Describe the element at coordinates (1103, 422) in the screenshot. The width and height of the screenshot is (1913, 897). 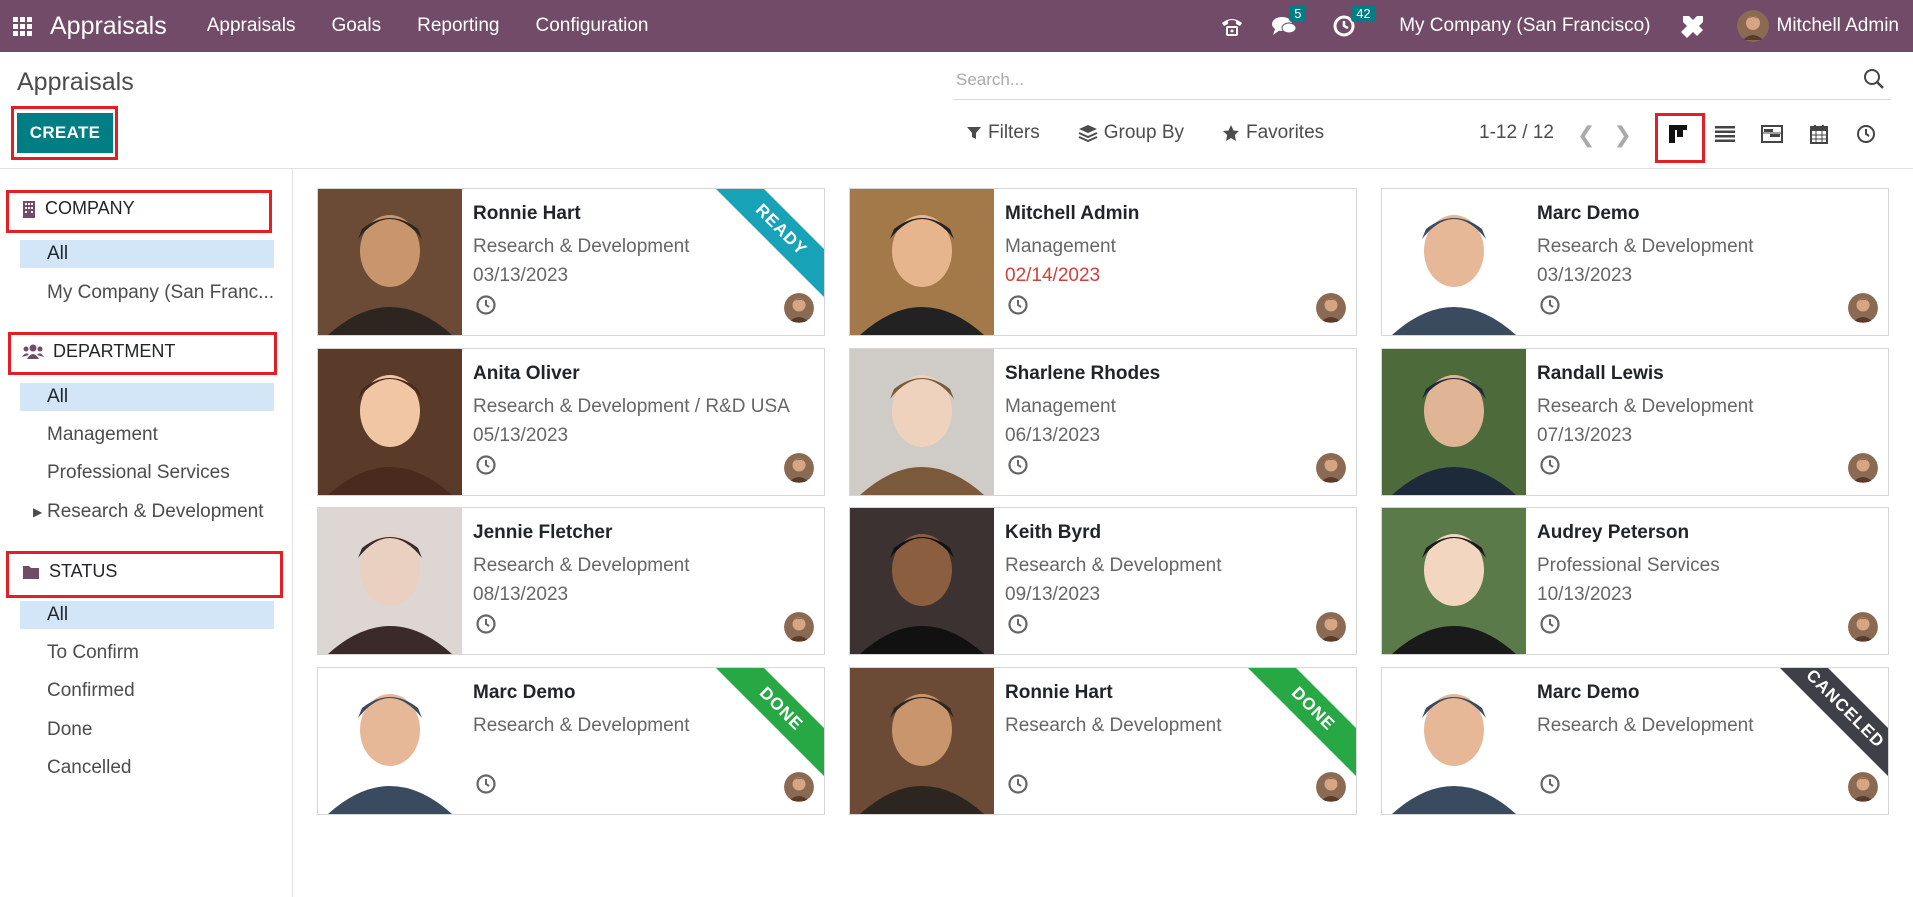
I see `kanban-card: Sharlene Rhodes Management 06/13/2023` at that location.